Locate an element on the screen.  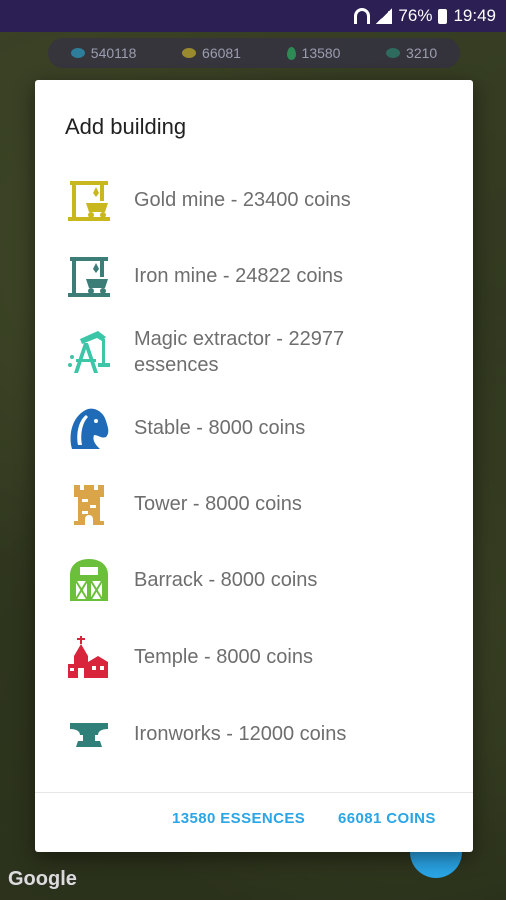
building-label: Stable - 8000 coins is located at coordinates (220, 428).